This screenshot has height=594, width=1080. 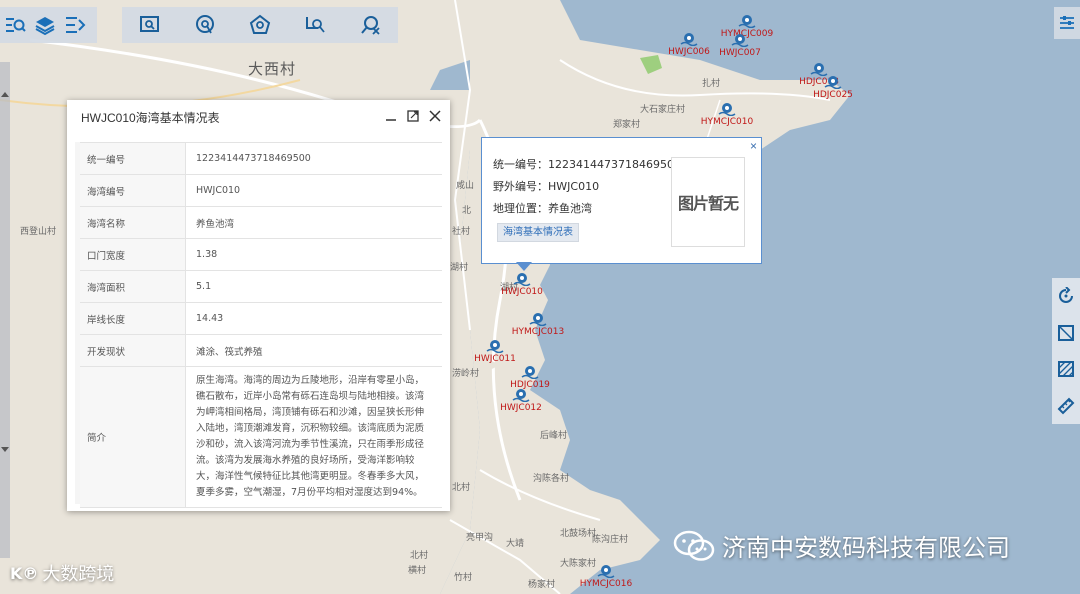 I want to click on ruler-button, so click(x=1066, y=406).